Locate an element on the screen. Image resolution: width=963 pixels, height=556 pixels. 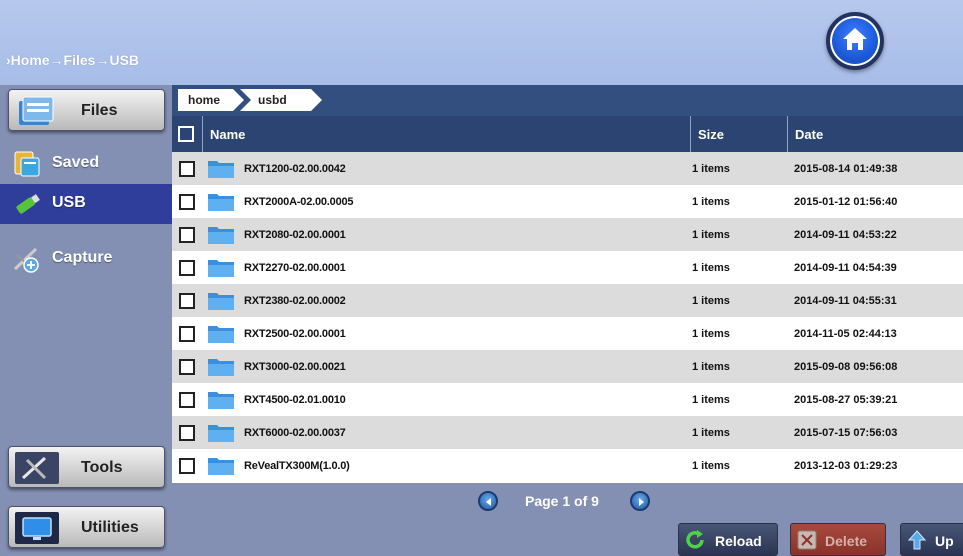
column-header-name: Name is located at coordinates (446, 134).